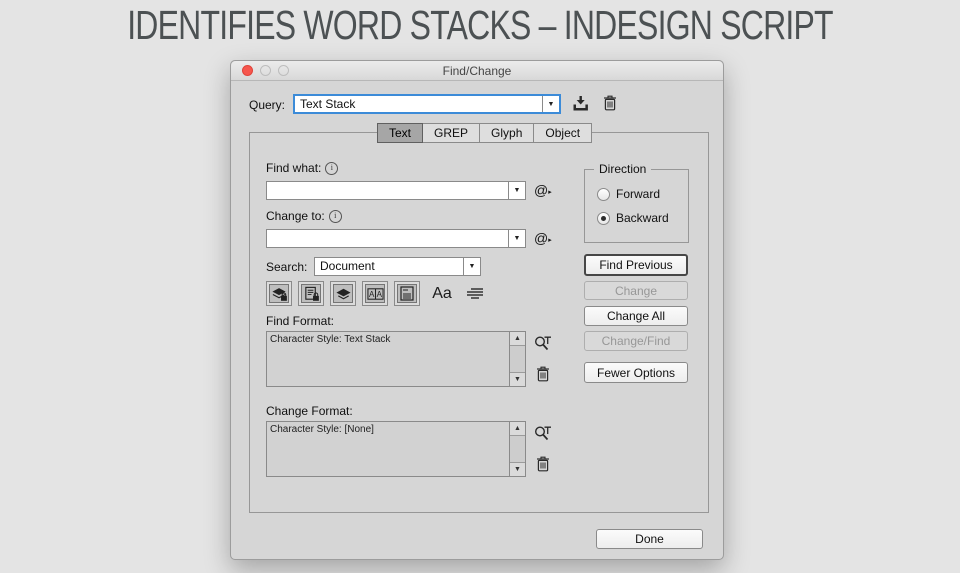  I want to click on query-label: Query:, so click(267, 105).